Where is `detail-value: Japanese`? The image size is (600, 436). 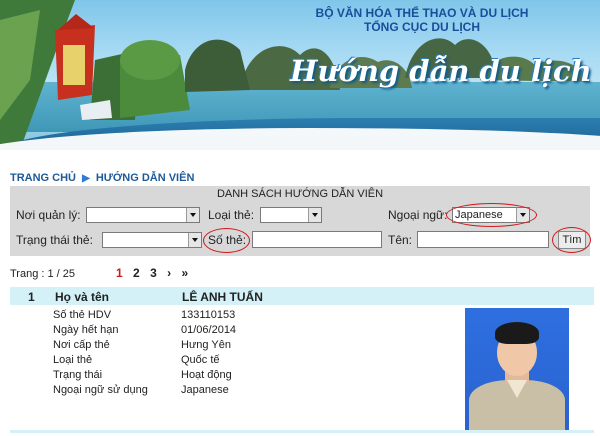
detail-value: Japanese is located at coordinates (205, 390).